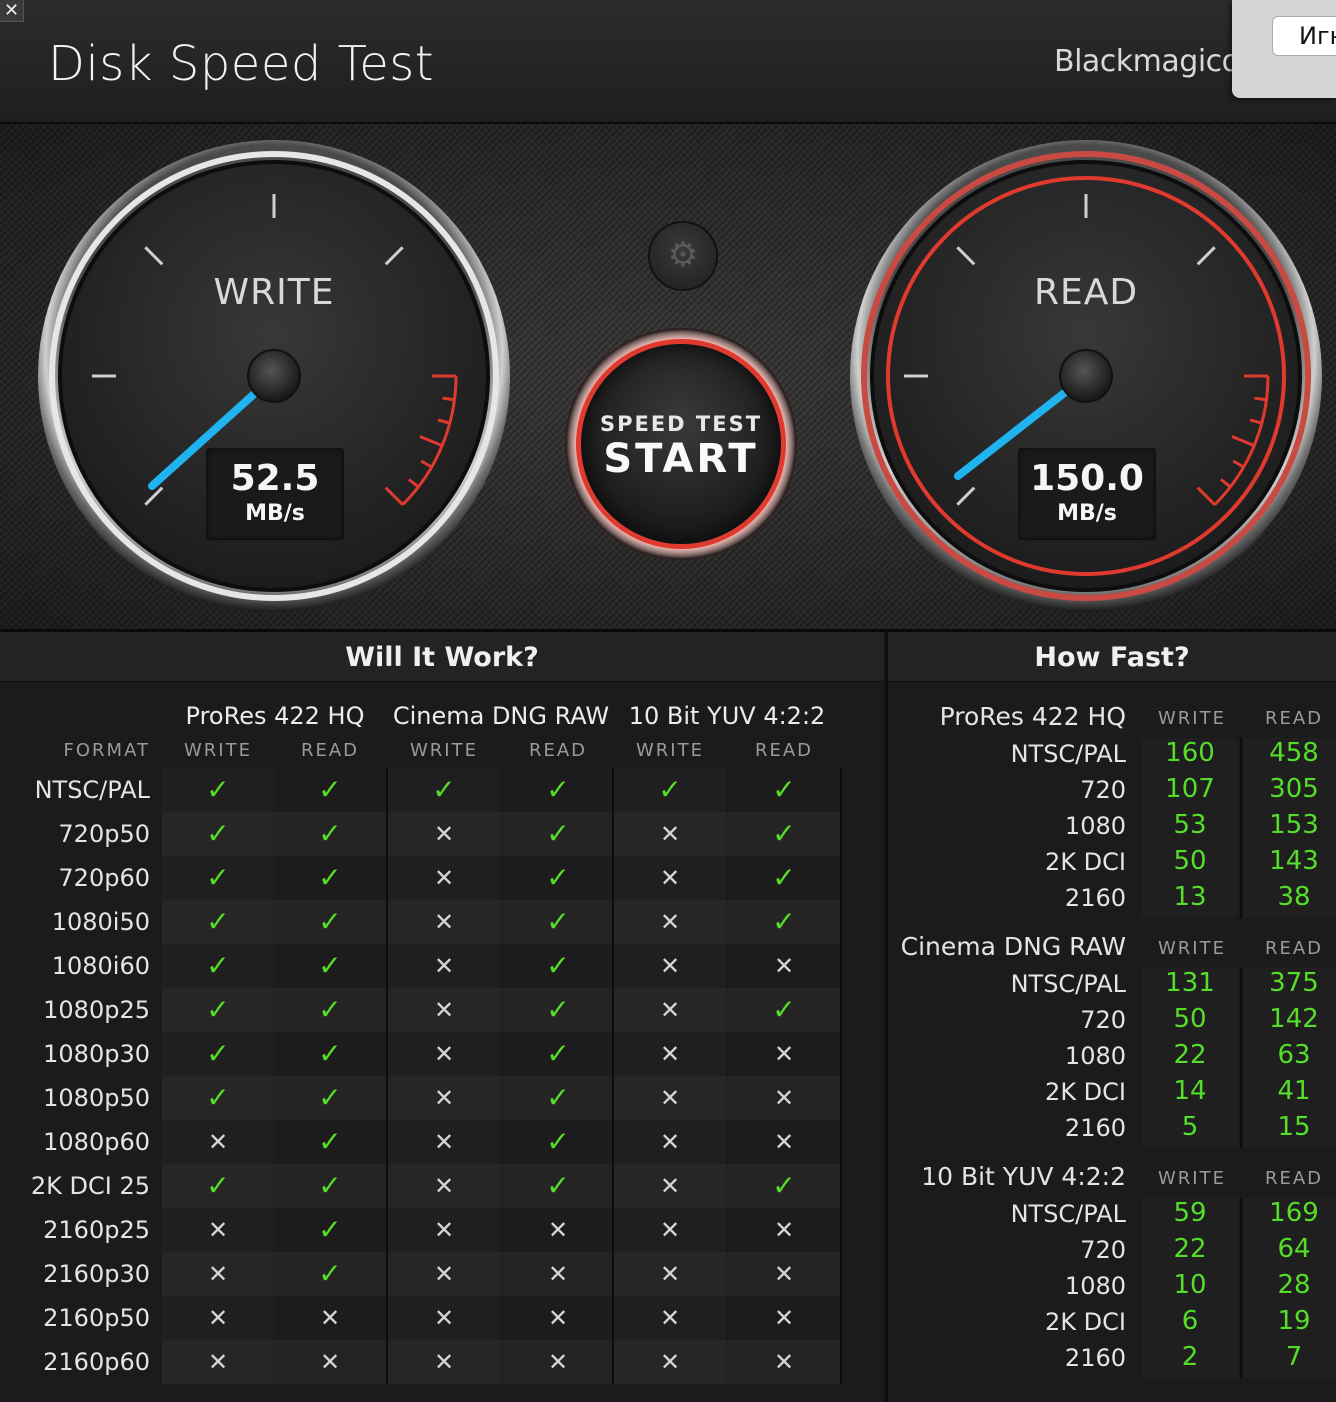 The image size is (1336, 1402). I want to click on read-speed-value: 15, so click(1294, 1127).